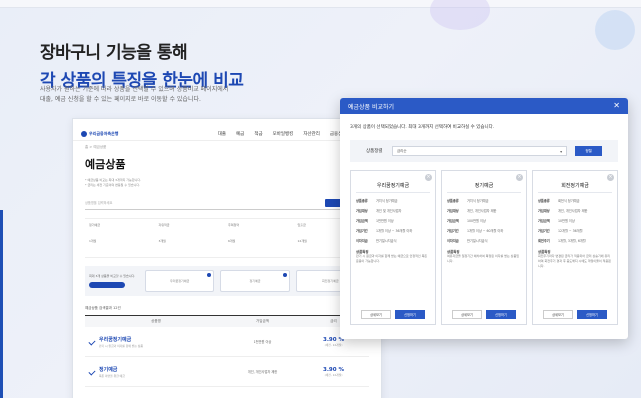 This screenshot has width=641, height=398. I want to click on product-desc: 만기 시 원금과 이자를 함께 받는 상품, so click(121, 345).